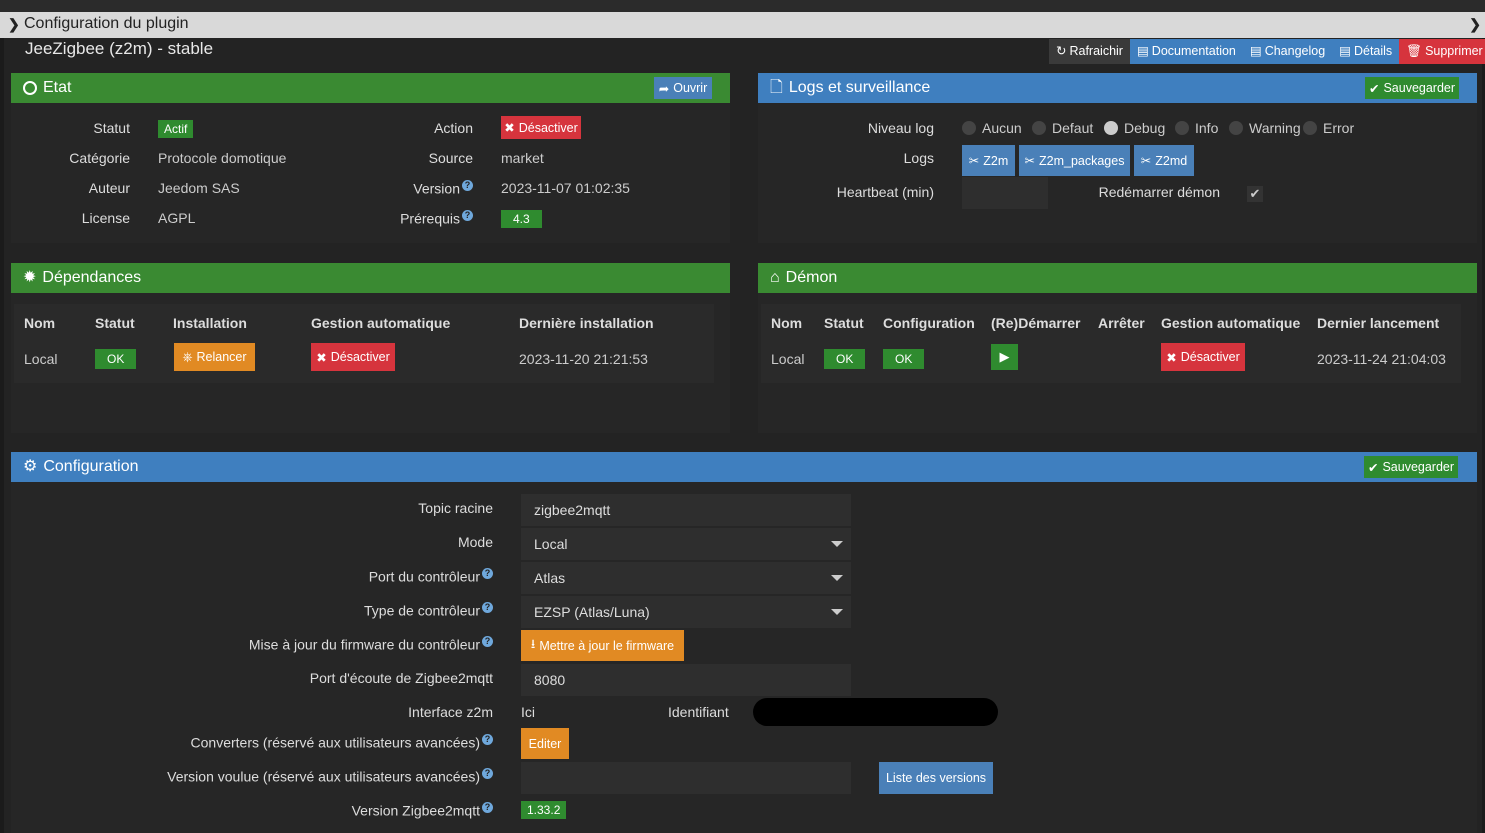 The height and width of the screenshot is (833, 1485). Describe the element at coordinates (918, 158) in the screenshot. I see `logs-label: Logs` at that location.